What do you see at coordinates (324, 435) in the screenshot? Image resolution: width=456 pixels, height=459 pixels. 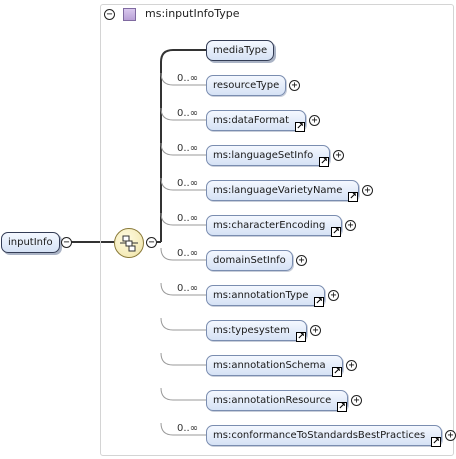 I see `element-node: ms:conformanceToStandardsBestPractices` at bounding box center [324, 435].